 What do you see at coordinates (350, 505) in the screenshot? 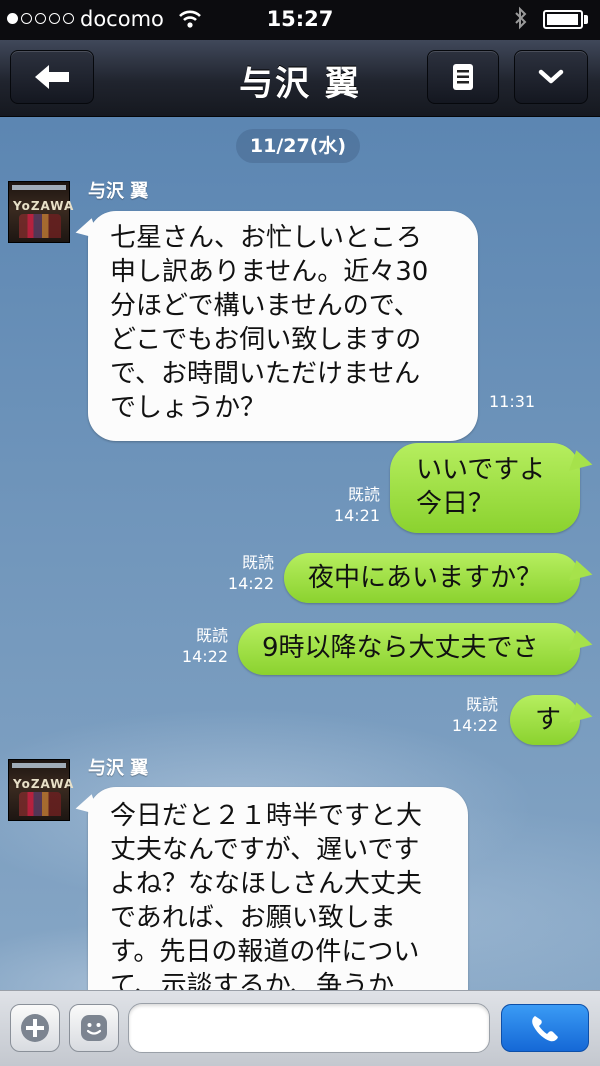
I see `message-meta: 既読 14:21` at bounding box center [350, 505].